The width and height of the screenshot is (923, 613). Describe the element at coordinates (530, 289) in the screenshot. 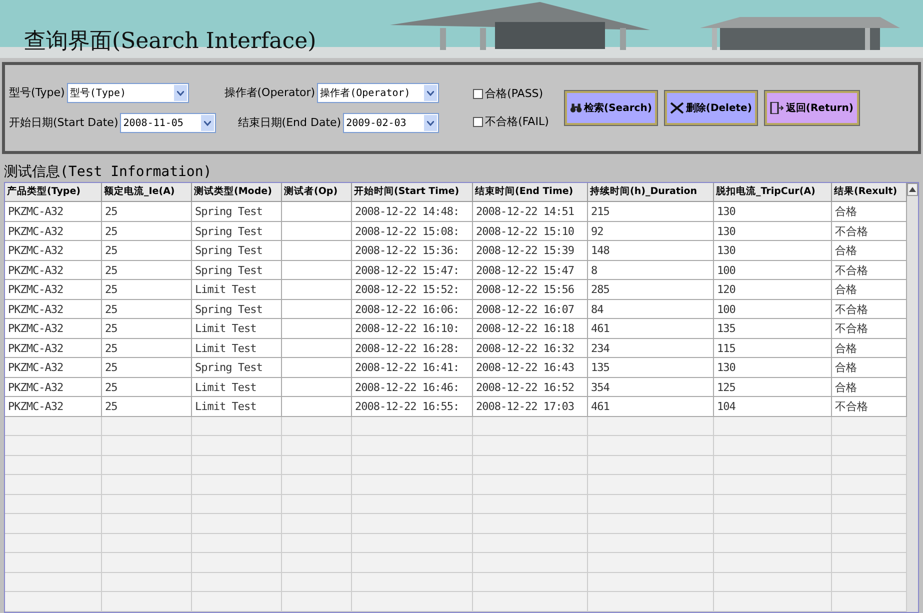

I see `table-cell: 2008-12-22 15:56` at that location.